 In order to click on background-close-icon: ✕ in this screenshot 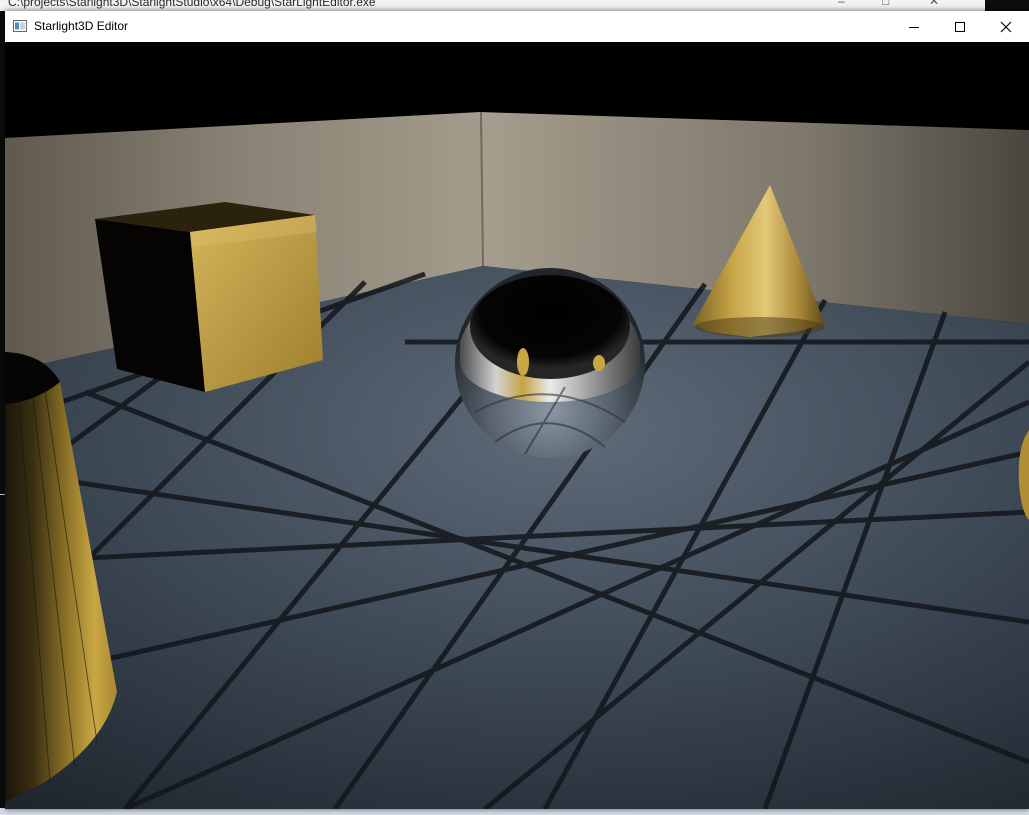, I will do `click(934, 4)`.